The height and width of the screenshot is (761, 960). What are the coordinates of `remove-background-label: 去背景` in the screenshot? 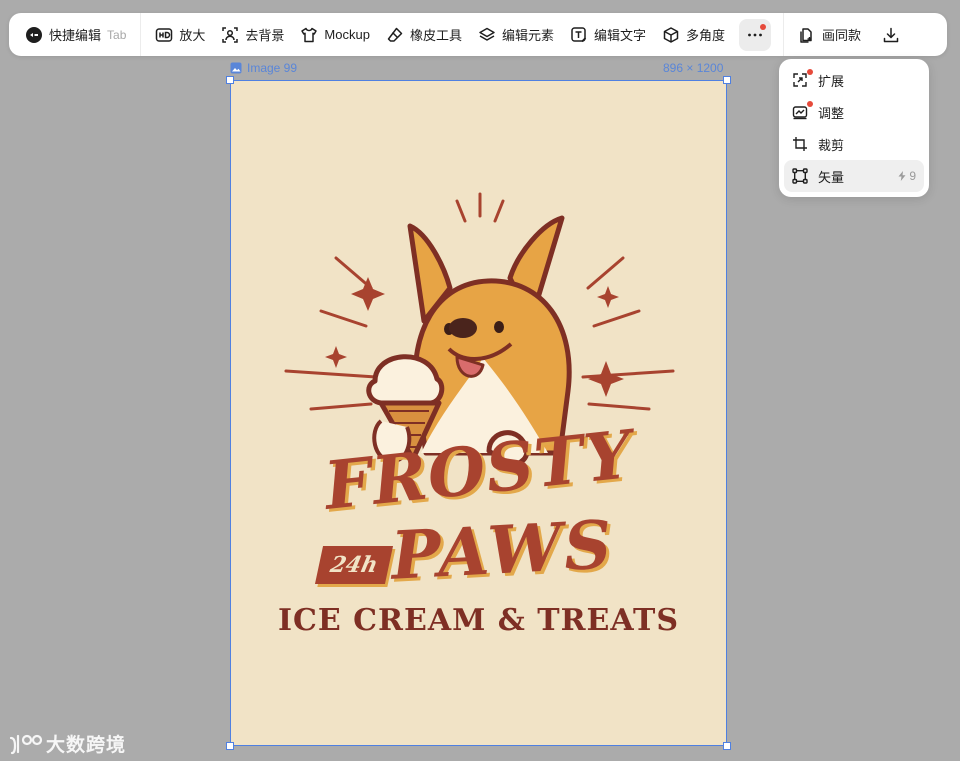 It's located at (265, 35).